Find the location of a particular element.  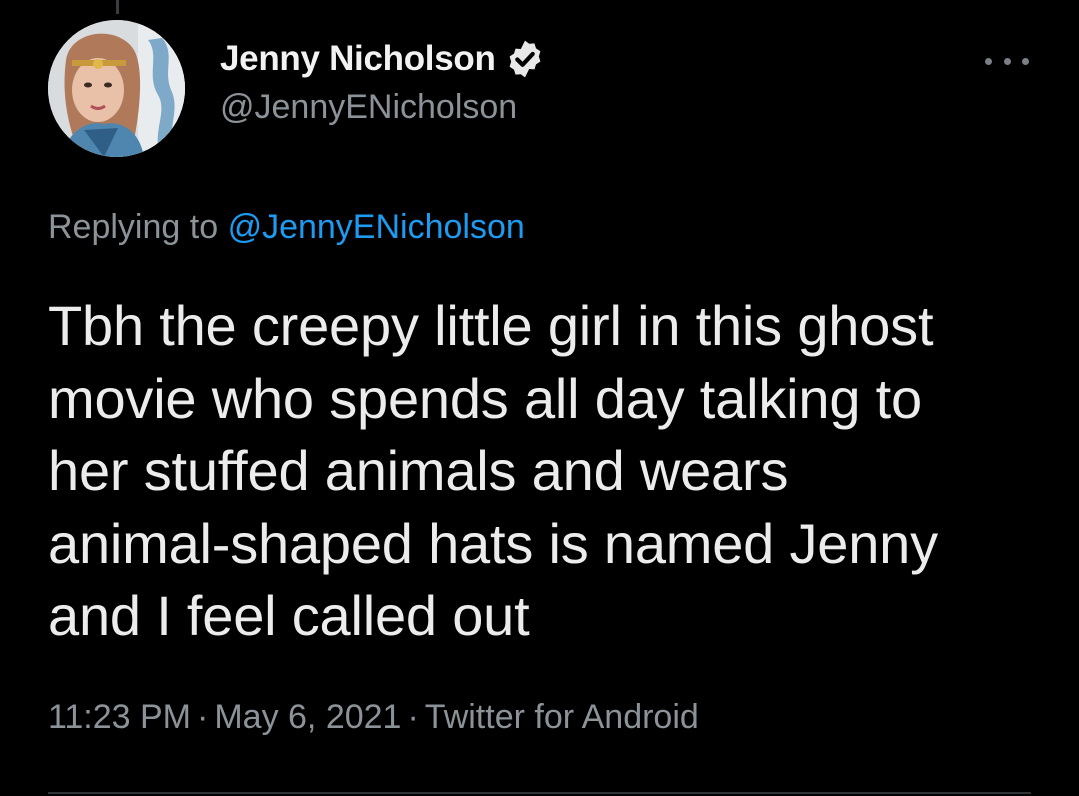

more-options-icon is located at coordinates (1007, 61).